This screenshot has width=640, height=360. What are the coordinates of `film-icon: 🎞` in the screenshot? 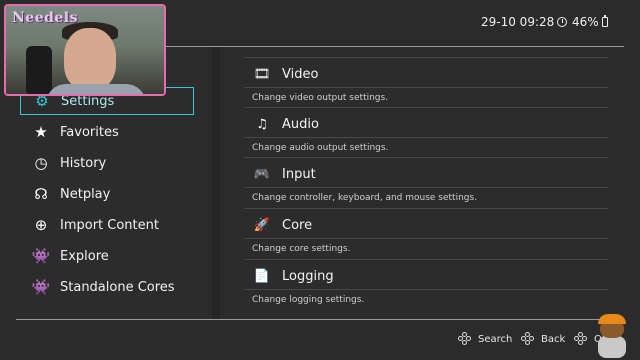 It's located at (262, 74).